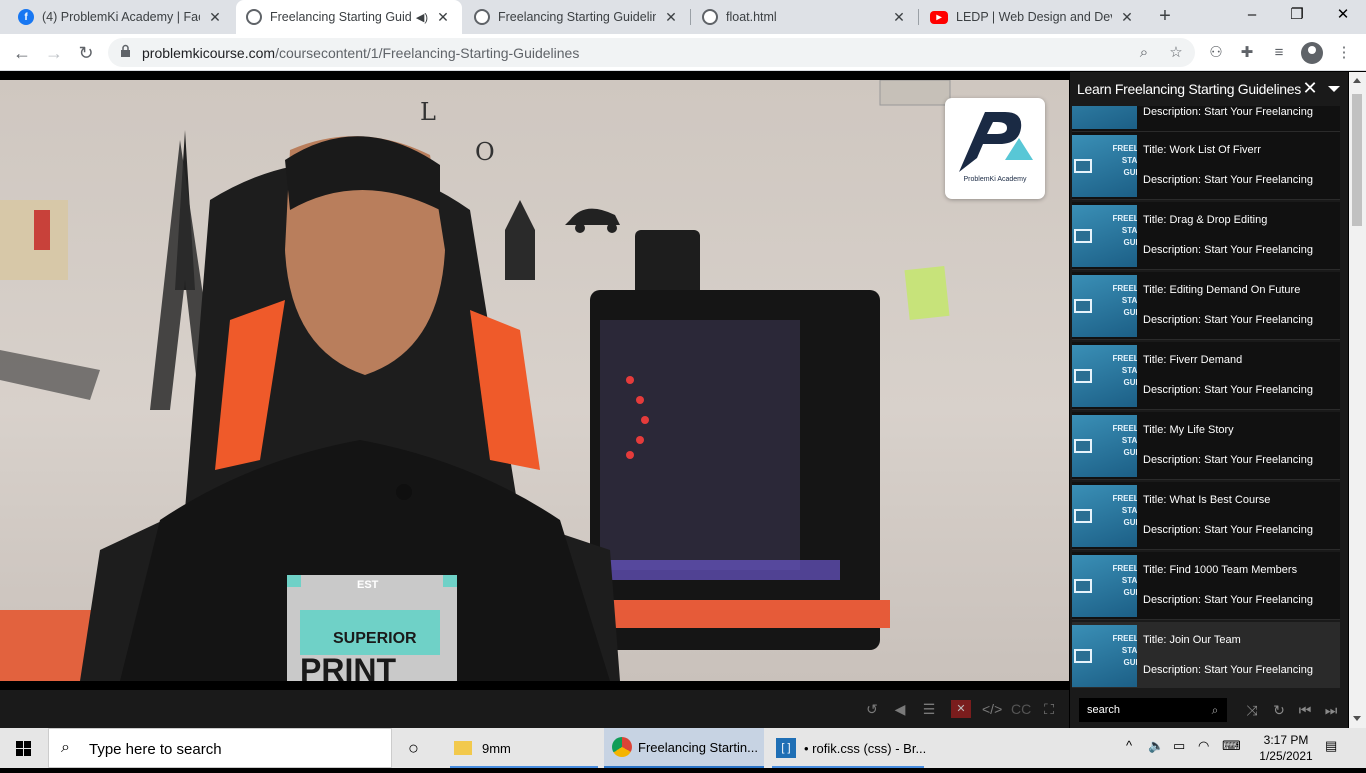  What do you see at coordinates (1331, 746) in the screenshot?
I see `notifications-icon: ▤` at bounding box center [1331, 746].